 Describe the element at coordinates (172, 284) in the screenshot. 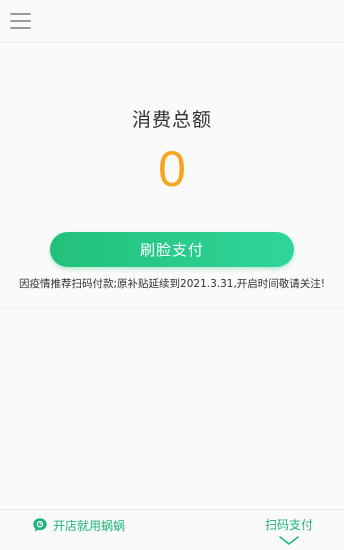

I see `notice-text: 因疫情推荐扫码付款;原补贴延续到2021.3.31,开启时间敬请关注!` at that location.